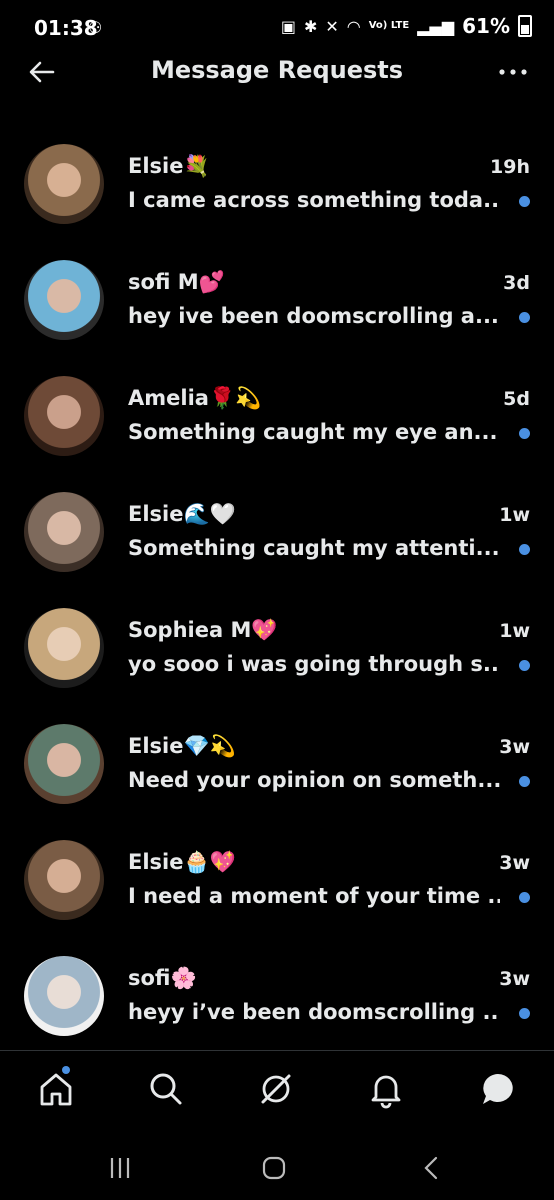  I want to click on more-options-button, so click(513, 72).